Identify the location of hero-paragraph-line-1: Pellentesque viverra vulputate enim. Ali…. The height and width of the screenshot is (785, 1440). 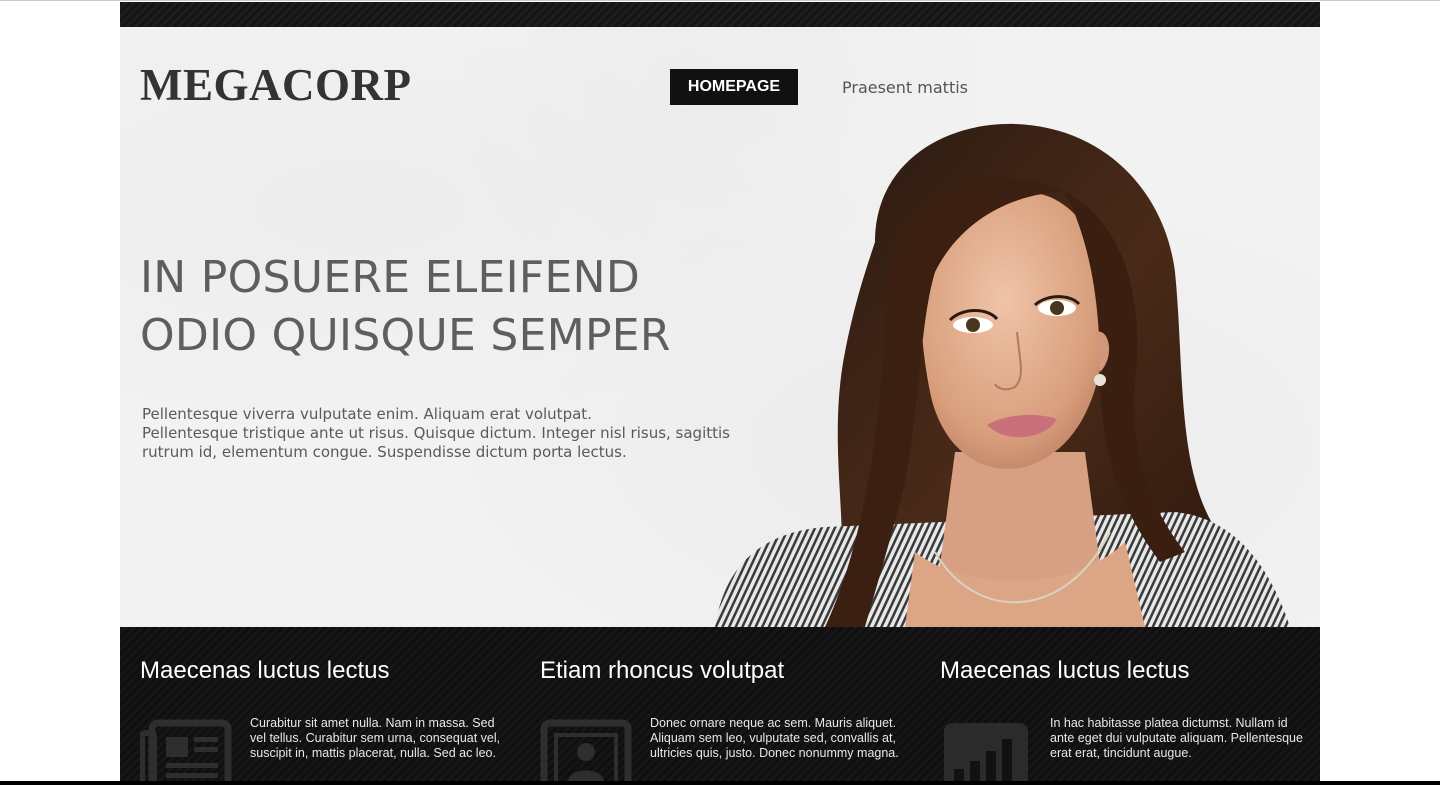
(367, 414).